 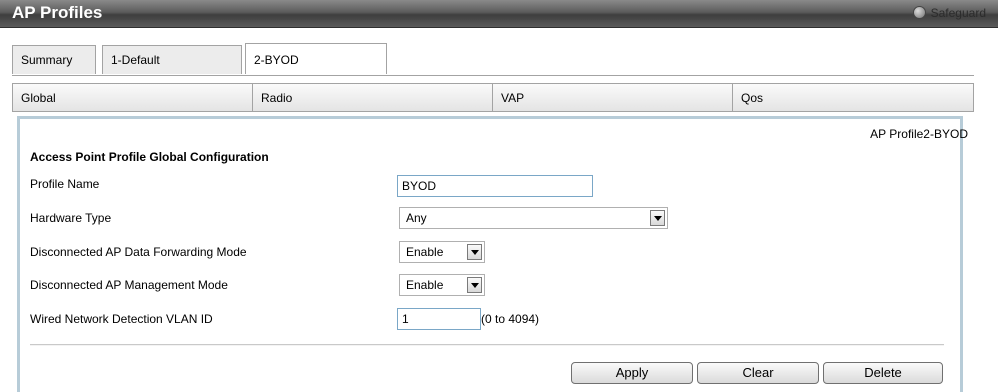 I want to click on tab-summary: Summary, so click(x=54, y=59).